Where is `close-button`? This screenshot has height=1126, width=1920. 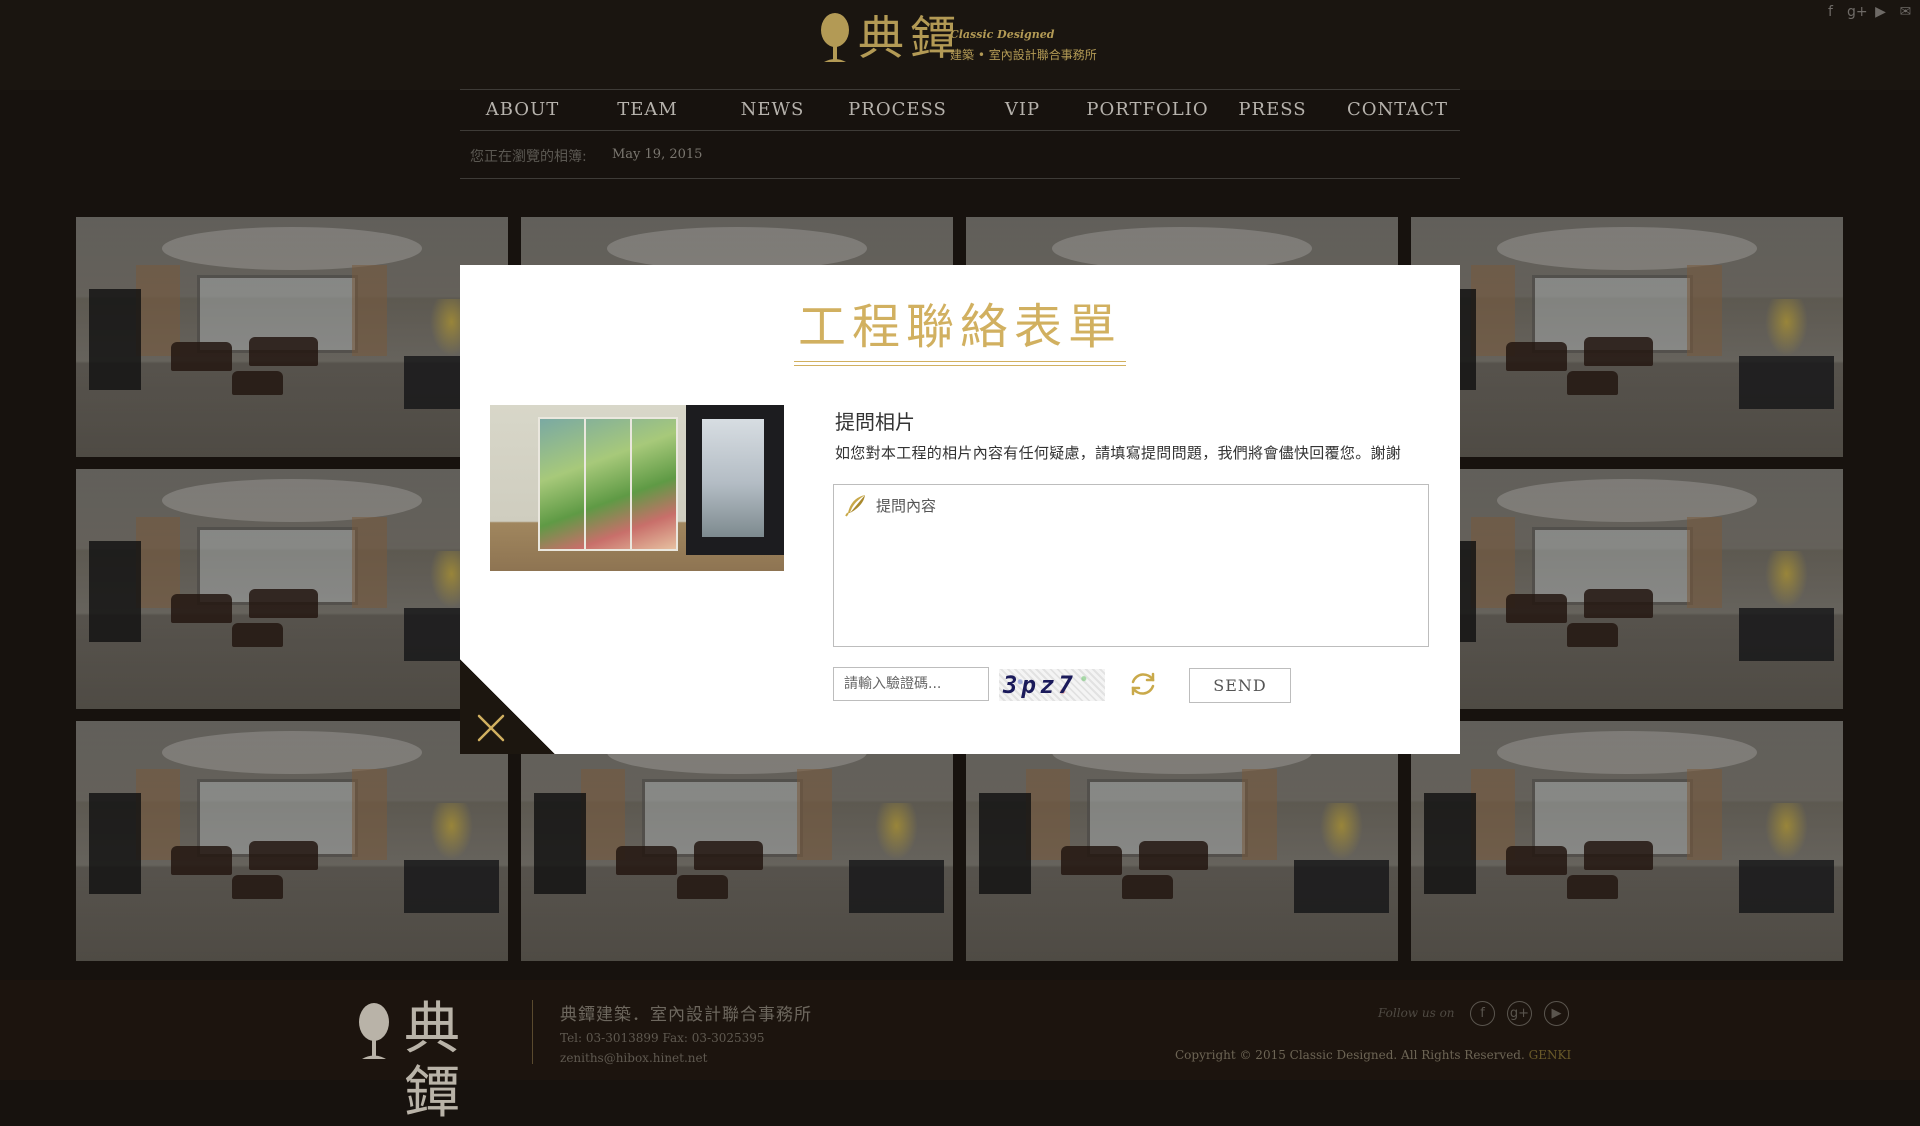
close-button is located at coordinates (508, 706).